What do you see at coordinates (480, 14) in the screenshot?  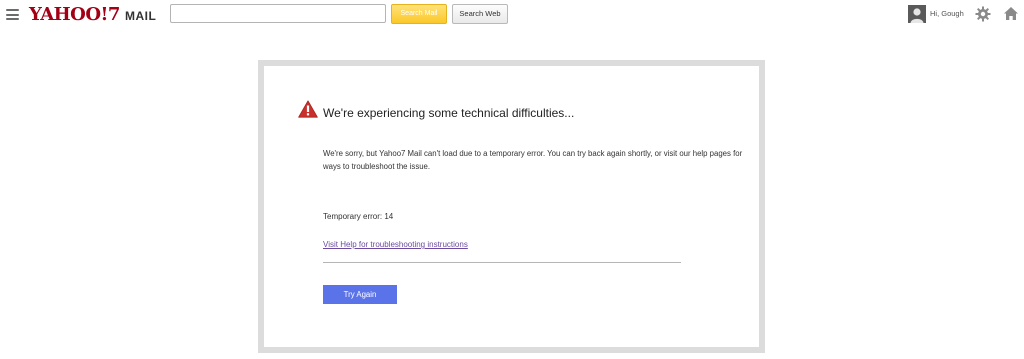 I see `search-web-button: Search Web` at bounding box center [480, 14].